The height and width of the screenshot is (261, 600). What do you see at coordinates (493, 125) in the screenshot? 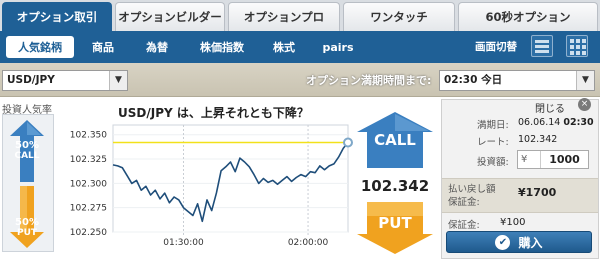
I see `expiry-date-label: 満期日:` at bounding box center [493, 125].